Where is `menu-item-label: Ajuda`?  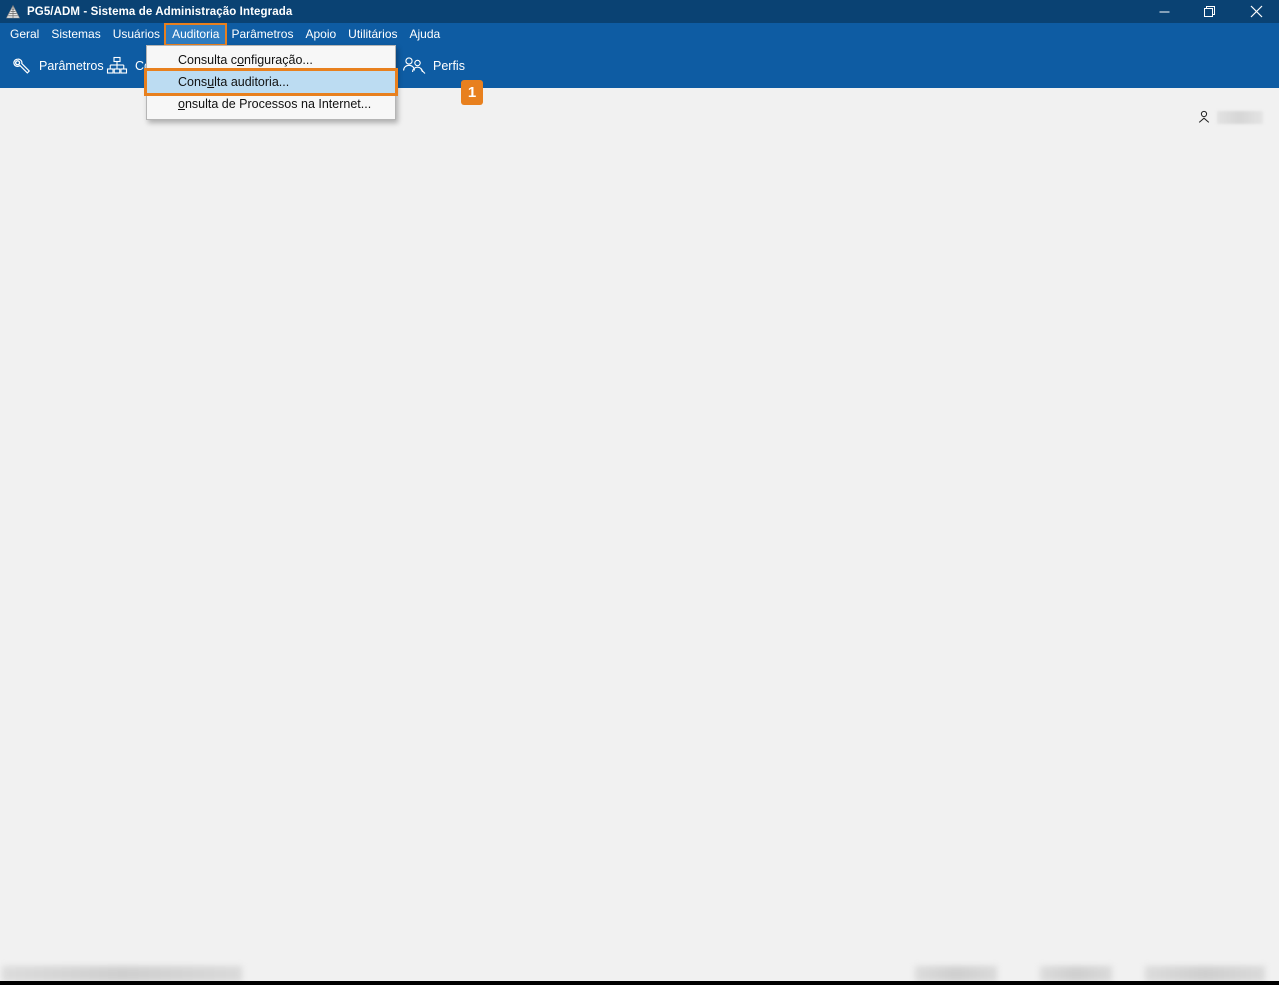
menu-item-label: Ajuda is located at coordinates (425, 33).